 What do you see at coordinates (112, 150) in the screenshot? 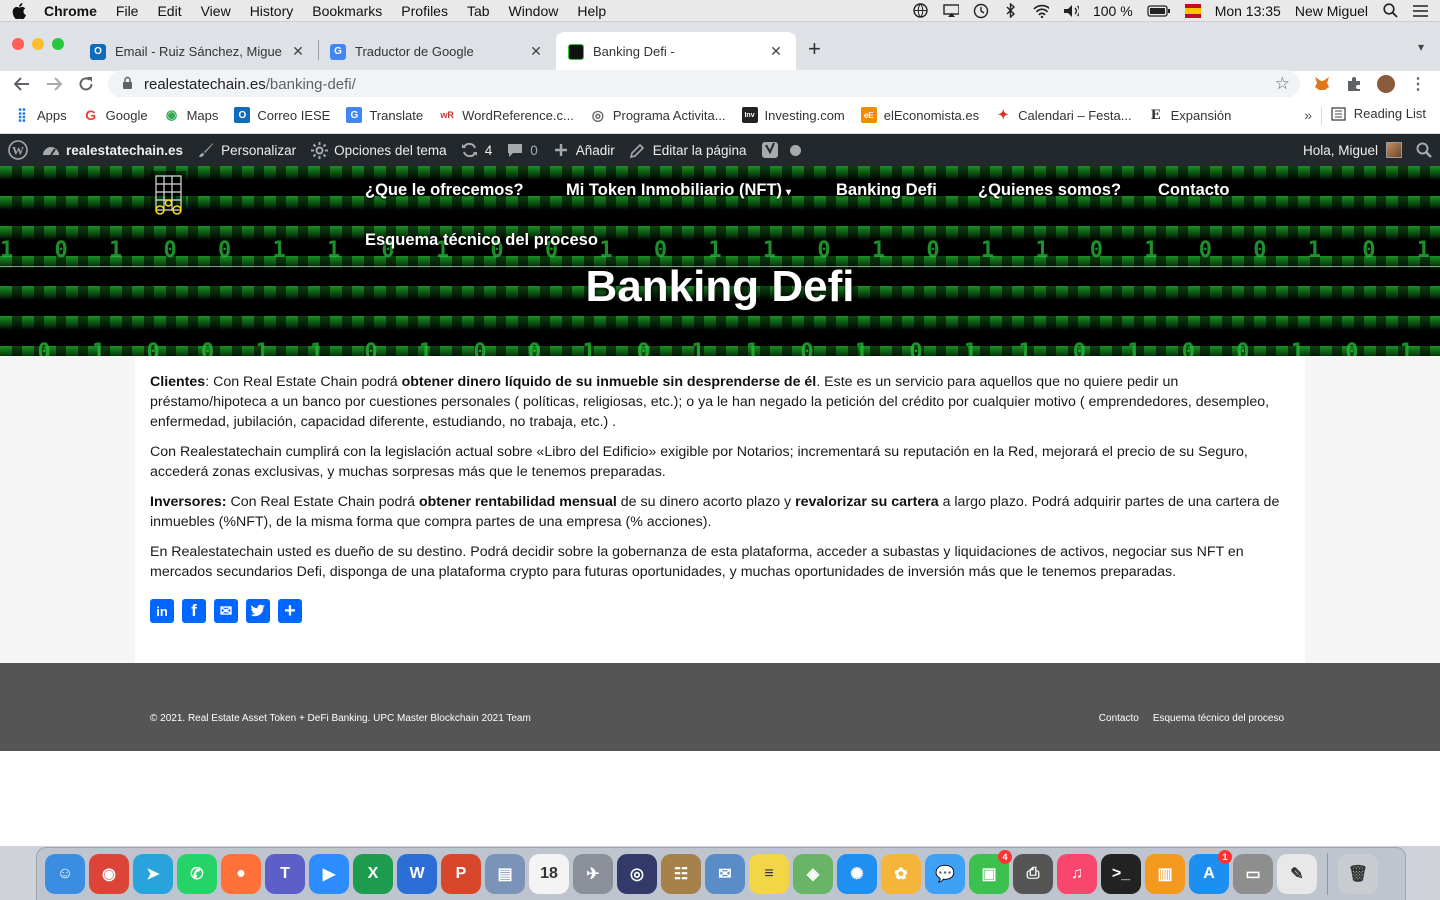
I see `wp-site-name: realestatechain.es` at bounding box center [112, 150].